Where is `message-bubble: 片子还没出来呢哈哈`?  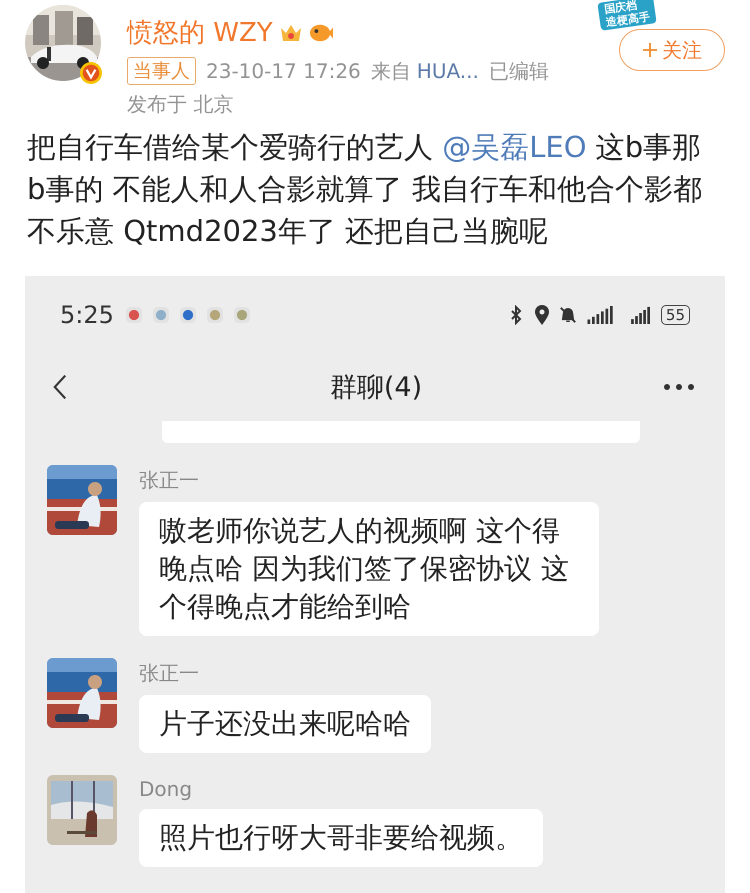 message-bubble: 片子还没出来呢哈哈 is located at coordinates (285, 724).